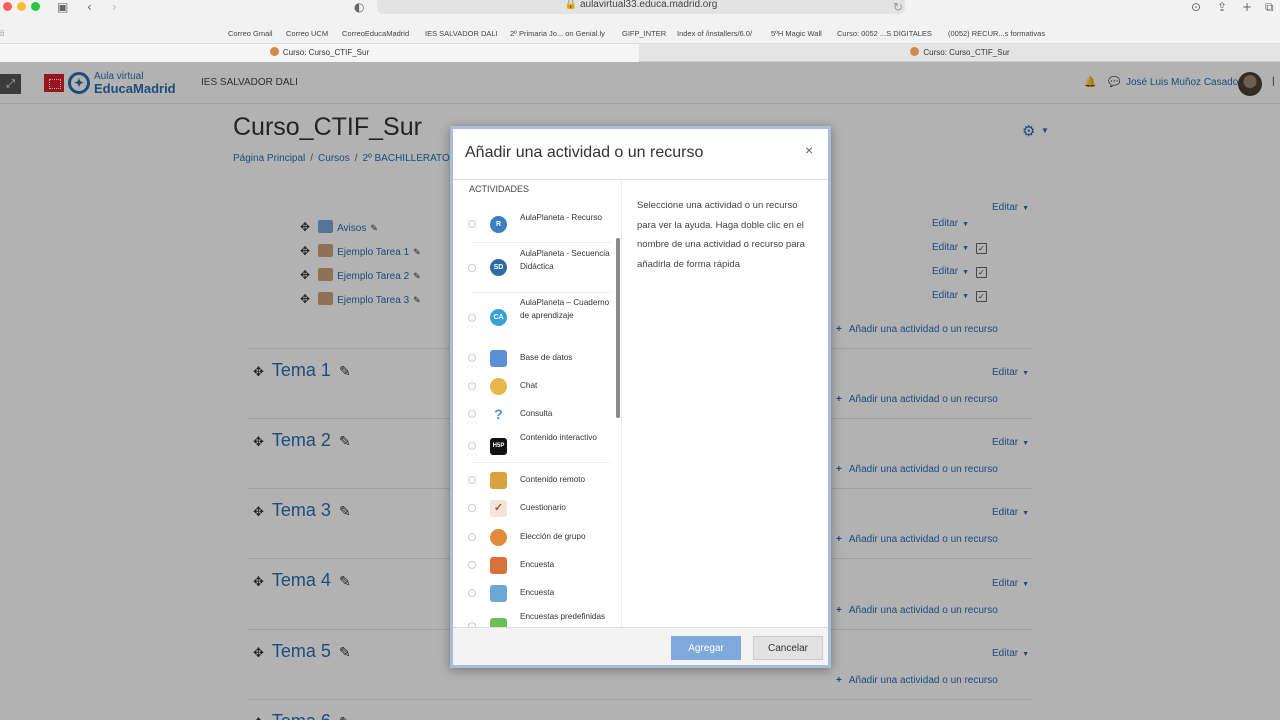 Image resolution: width=1280 pixels, height=720 pixels. I want to click on option-aulaplaneta-secuencia: SD AulaPlaneta - Secuencia Didáctica, so click(539, 266).